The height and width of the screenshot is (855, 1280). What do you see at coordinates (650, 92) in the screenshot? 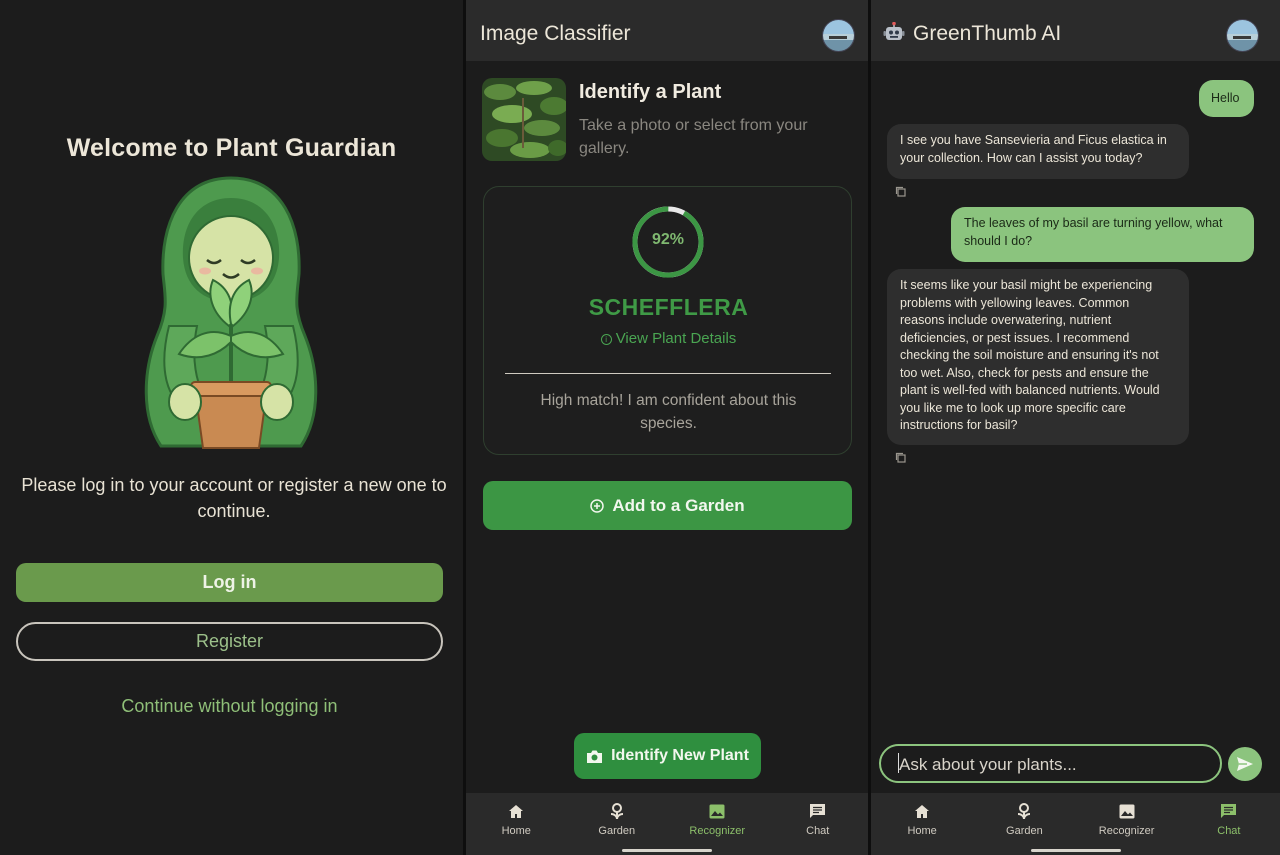
I see `identify-title: Identify a Plant` at bounding box center [650, 92].